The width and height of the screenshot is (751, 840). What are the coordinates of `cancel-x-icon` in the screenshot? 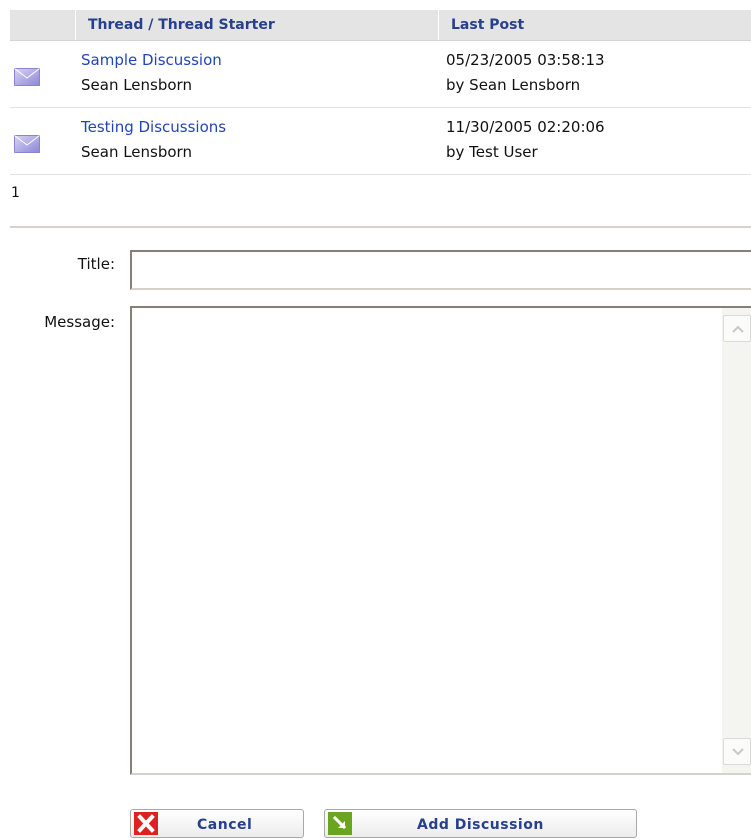 It's located at (146, 823).